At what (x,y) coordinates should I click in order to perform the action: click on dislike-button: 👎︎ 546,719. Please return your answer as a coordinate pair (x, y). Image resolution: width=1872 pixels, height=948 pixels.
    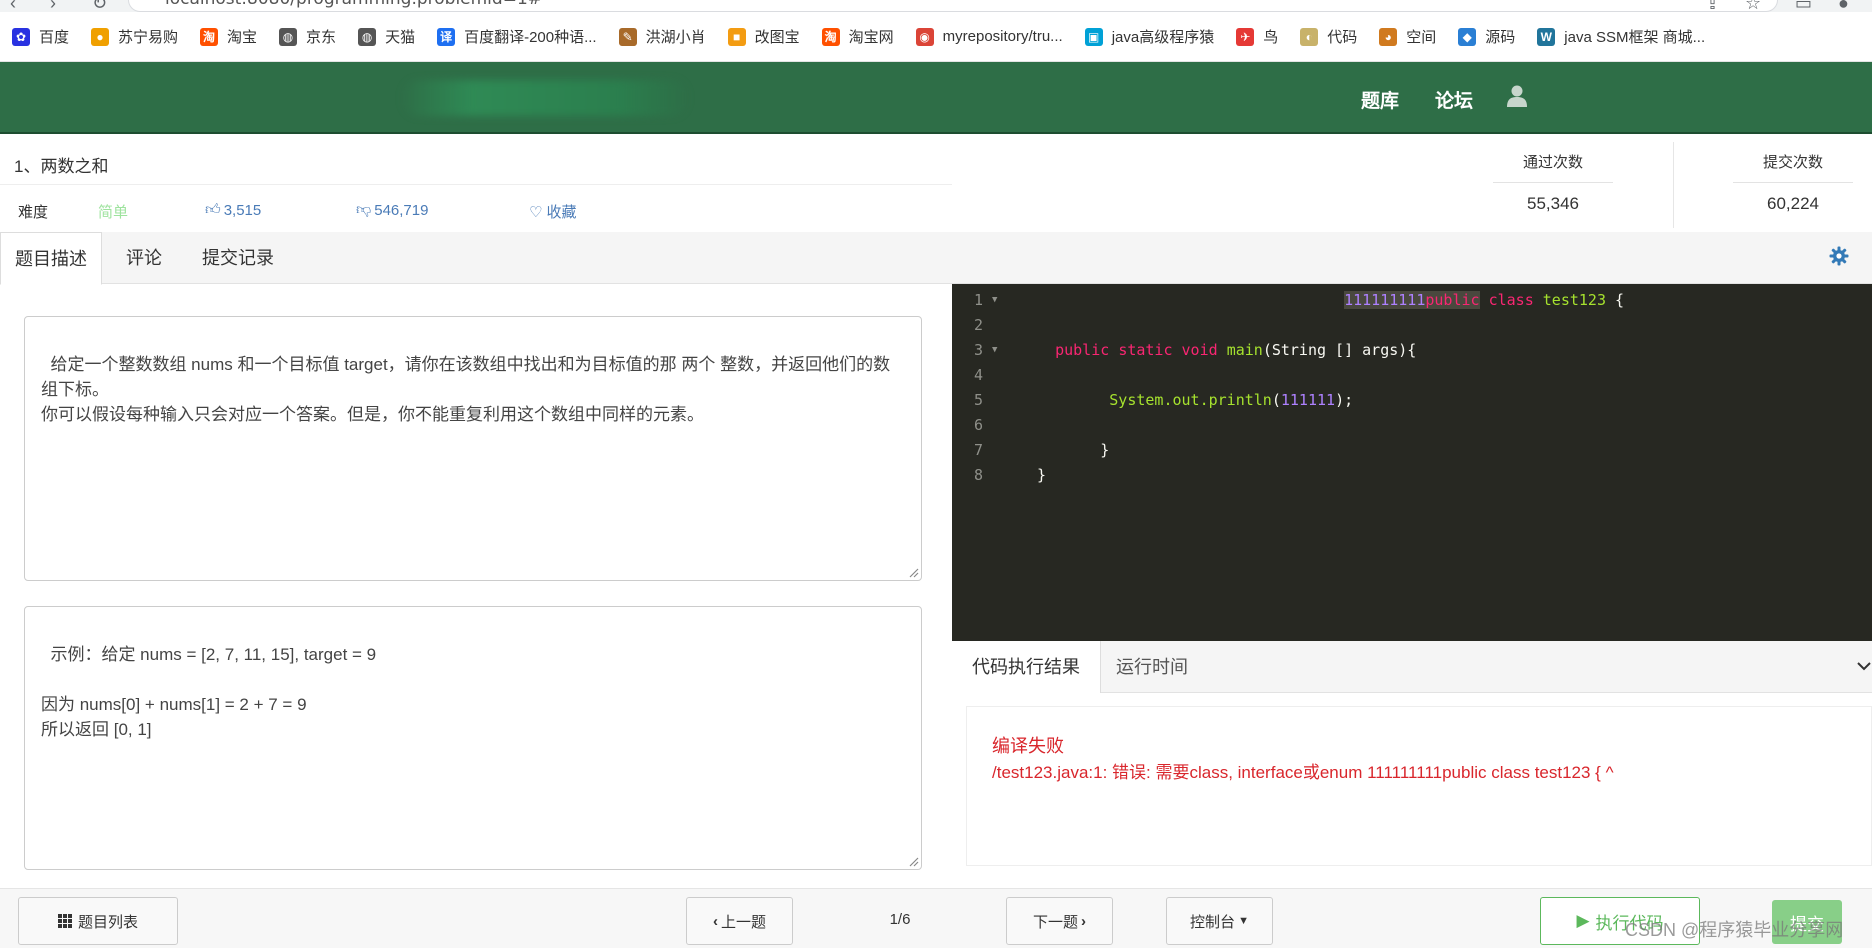
    Looking at the image, I should click on (392, 210).